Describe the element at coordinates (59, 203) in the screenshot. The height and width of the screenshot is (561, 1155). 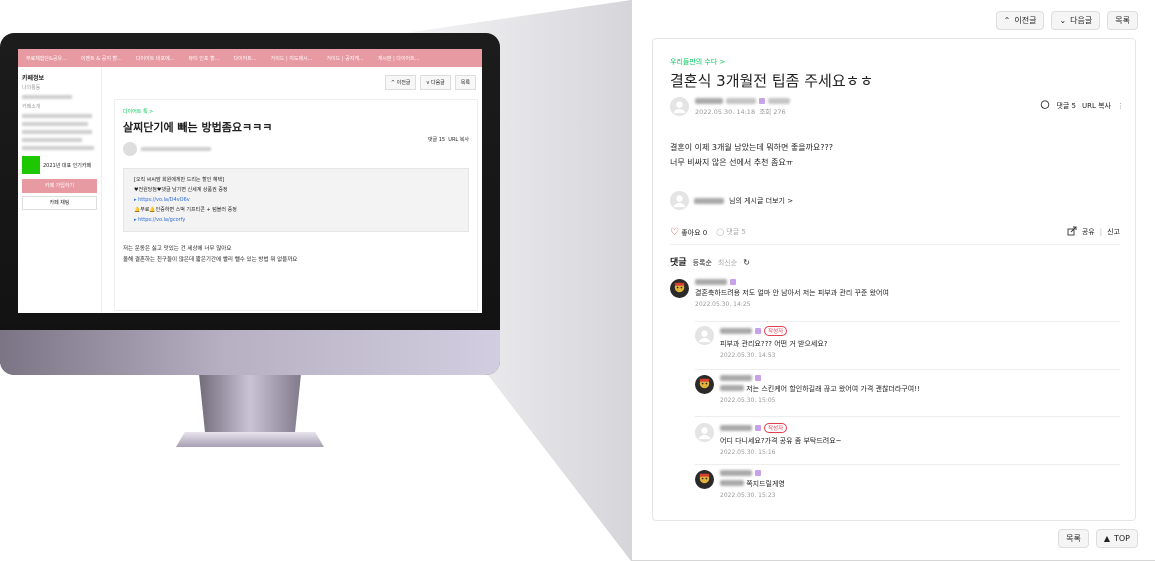
I see `cafe-chat-button: 카페 채팅` at that location.